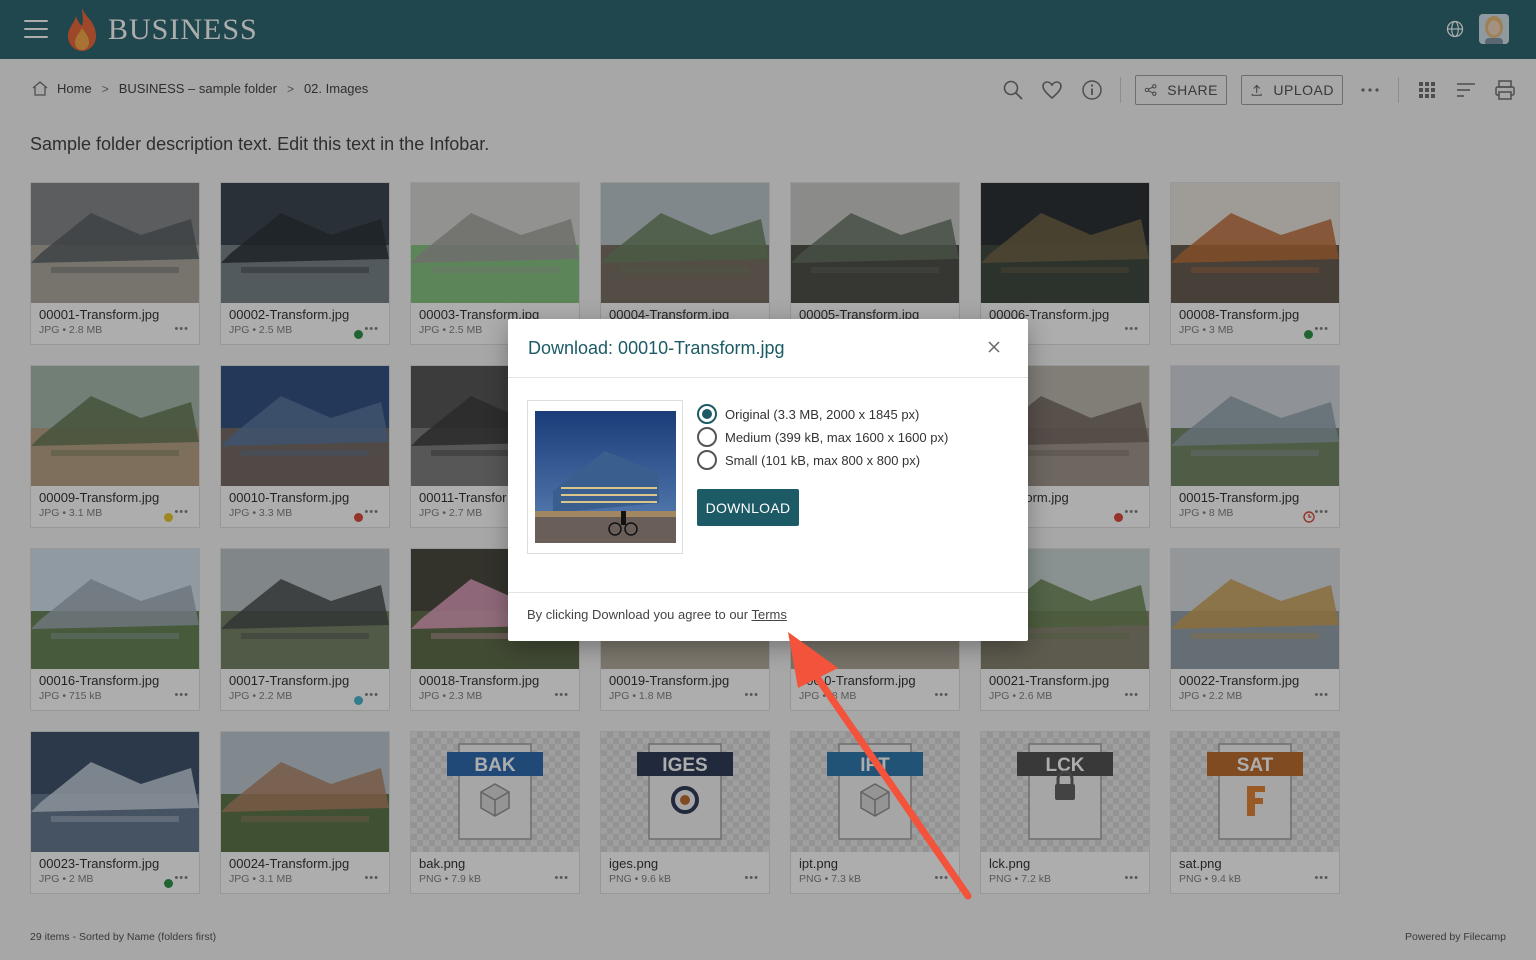 This screenshot has height=960, width=1536. I want to click on terms-prefix: By clicking Download you agree to our, so click(639, 614).